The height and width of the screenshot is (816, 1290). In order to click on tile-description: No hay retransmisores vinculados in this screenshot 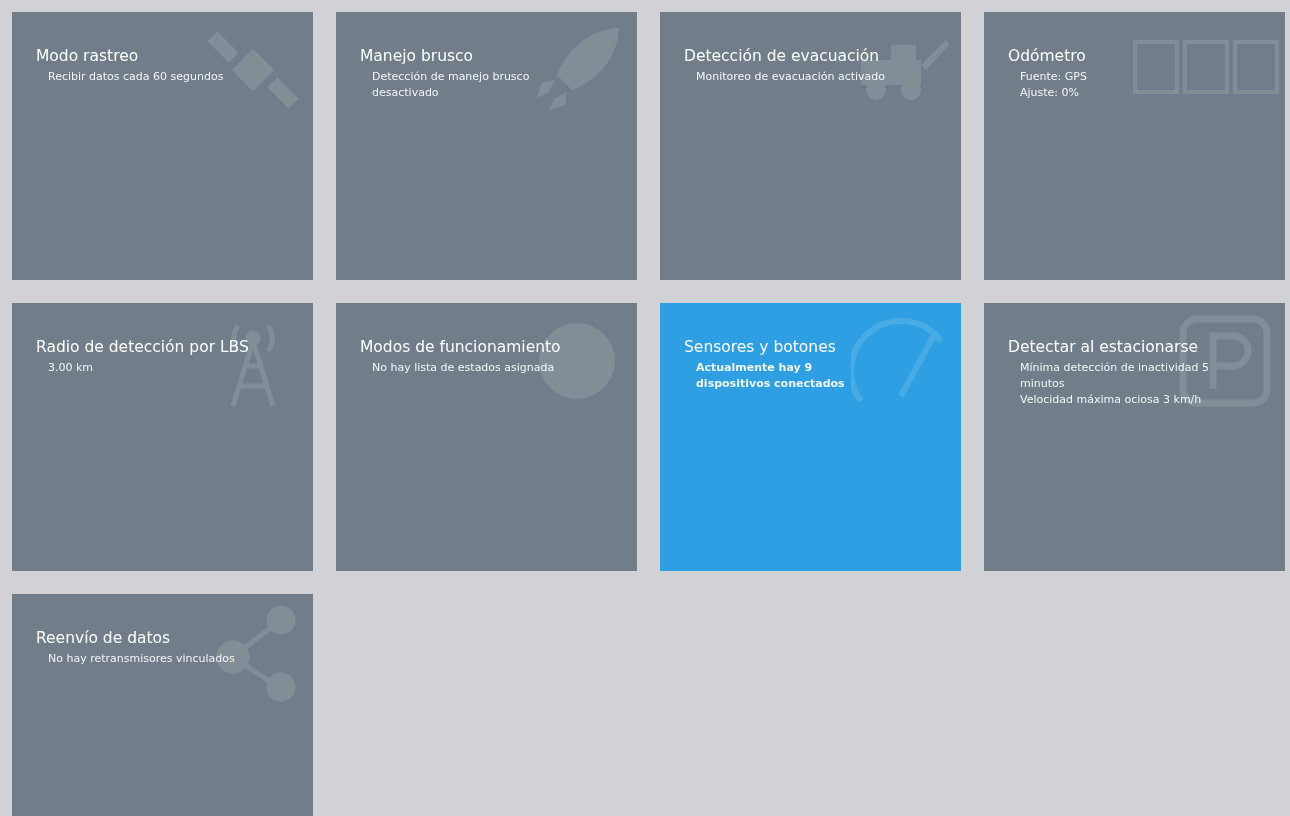, I will do `click(141, 659)`.